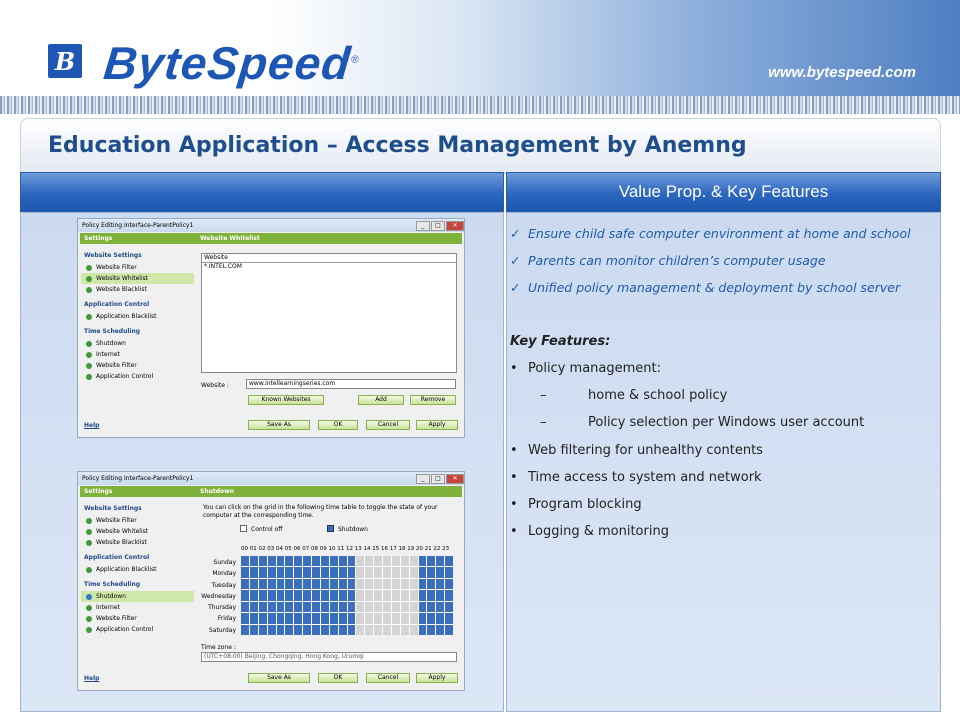 Image resolution: width=960 pixels, height=720 pixels. Describe the element at coordinates (423, 478) in the screenshot. I see `minimize-button: _` at that location.